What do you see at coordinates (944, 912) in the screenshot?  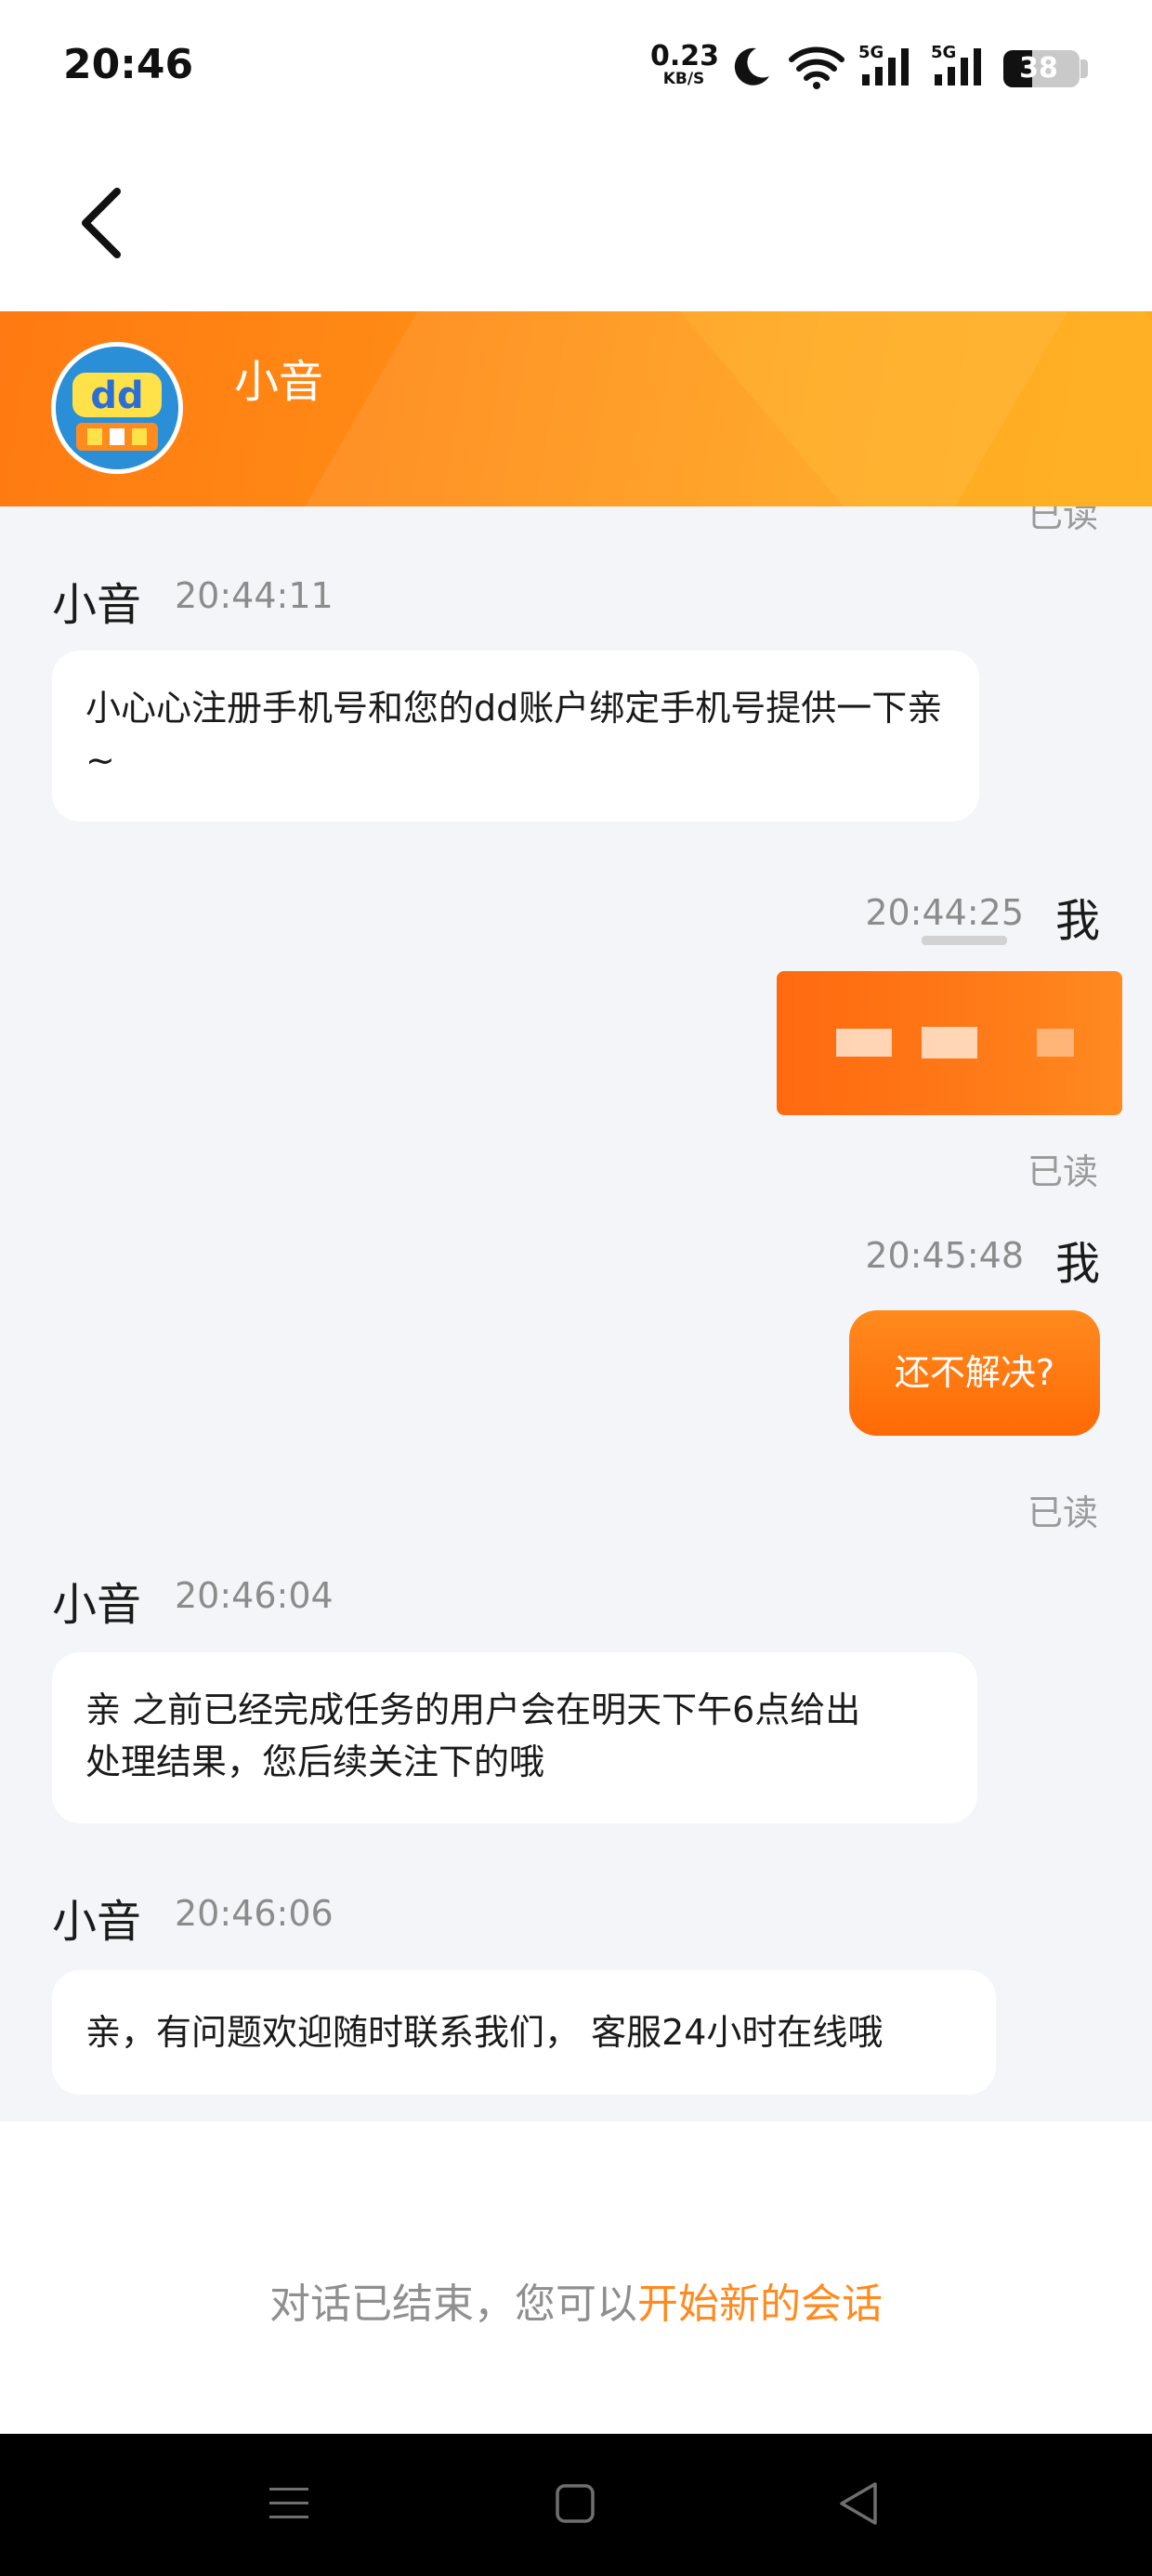 I see `message-time: 20:44:25` at bounding box center [944, 912].